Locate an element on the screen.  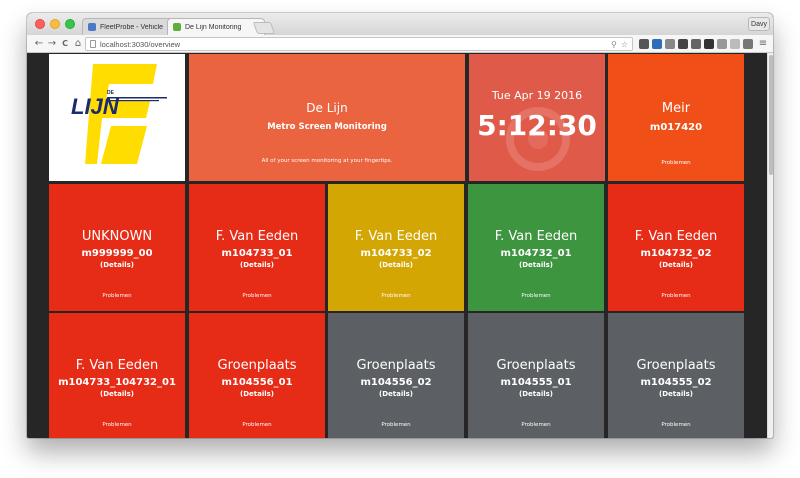
page-icon is located at coordinates (93, 44).